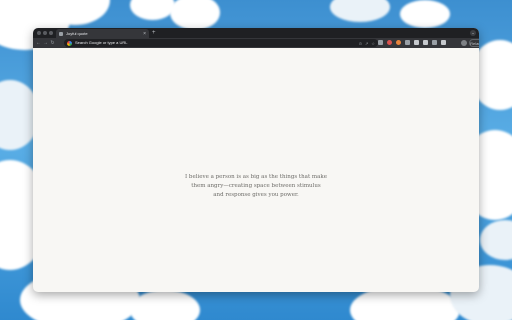 The height and width of the screenshot is (320, 512). What do you see at coordinates (474, 43) in the screenshot?
I see `update-button: Relaunch to update ⋮` at bounding box center [474, 43].